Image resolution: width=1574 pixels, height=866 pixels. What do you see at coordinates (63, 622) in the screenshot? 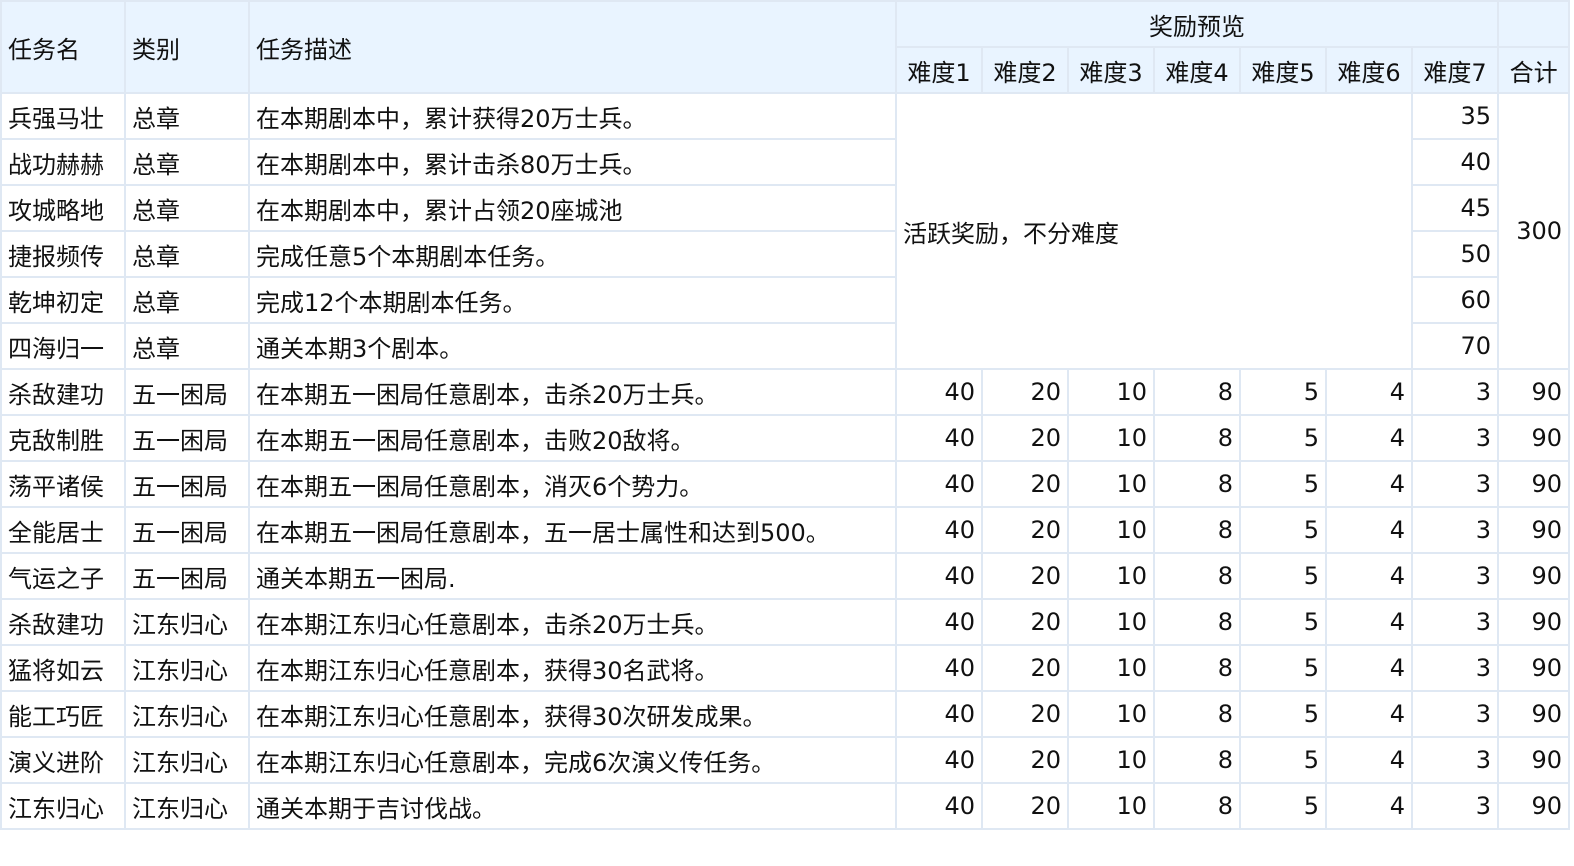
I see `task-name-cell: 杀敌建功` at bounding box center [63, 622].